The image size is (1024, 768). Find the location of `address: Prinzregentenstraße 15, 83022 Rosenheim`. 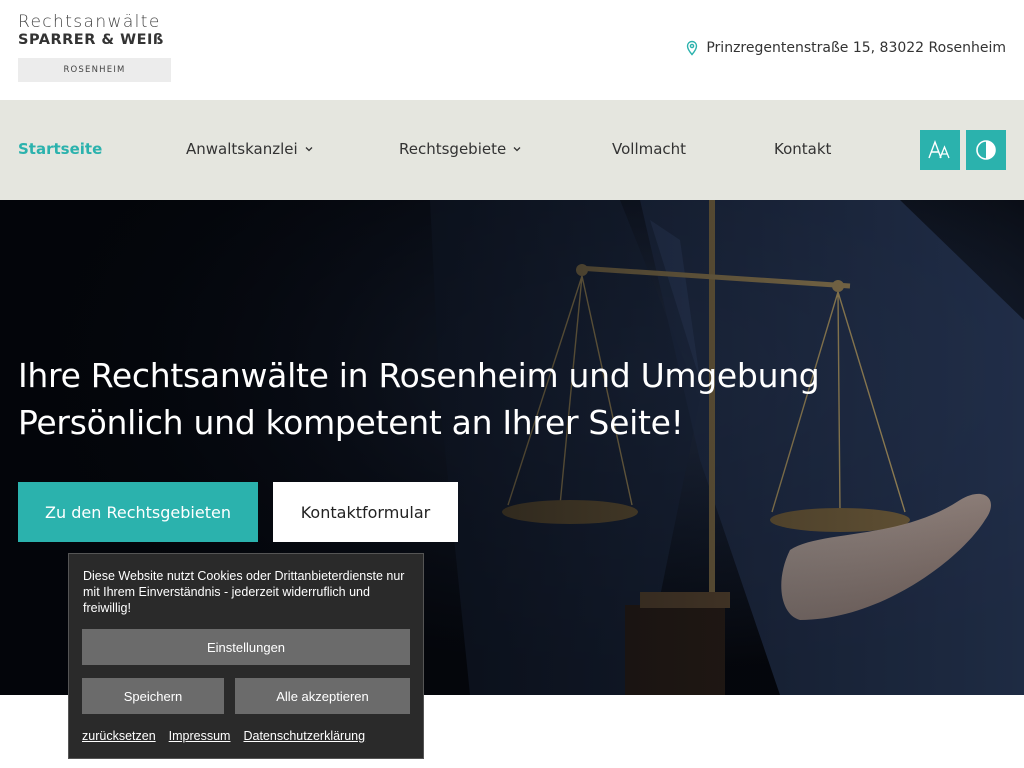

address: Prinzregentenstraße 15, 83022 Rosenheim is located at coordinates (845, 48).